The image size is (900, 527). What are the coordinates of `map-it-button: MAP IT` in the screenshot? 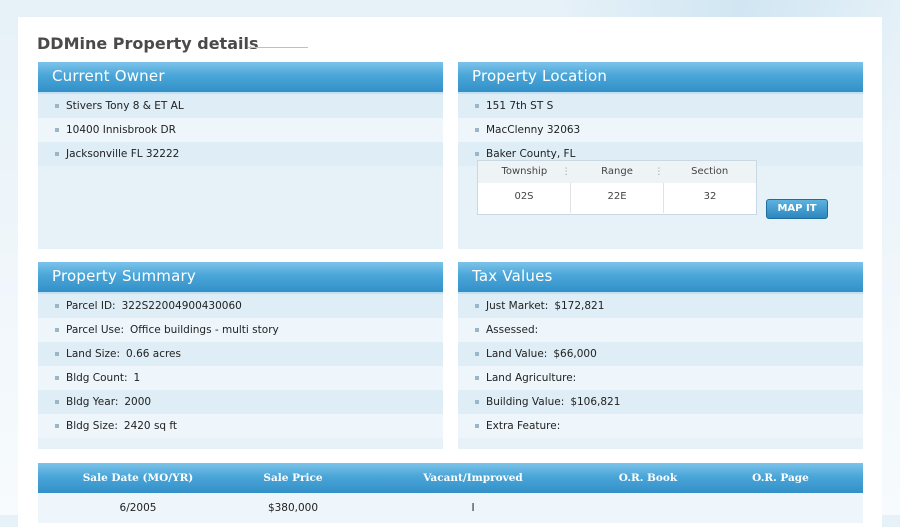 It's located at (797, 209).